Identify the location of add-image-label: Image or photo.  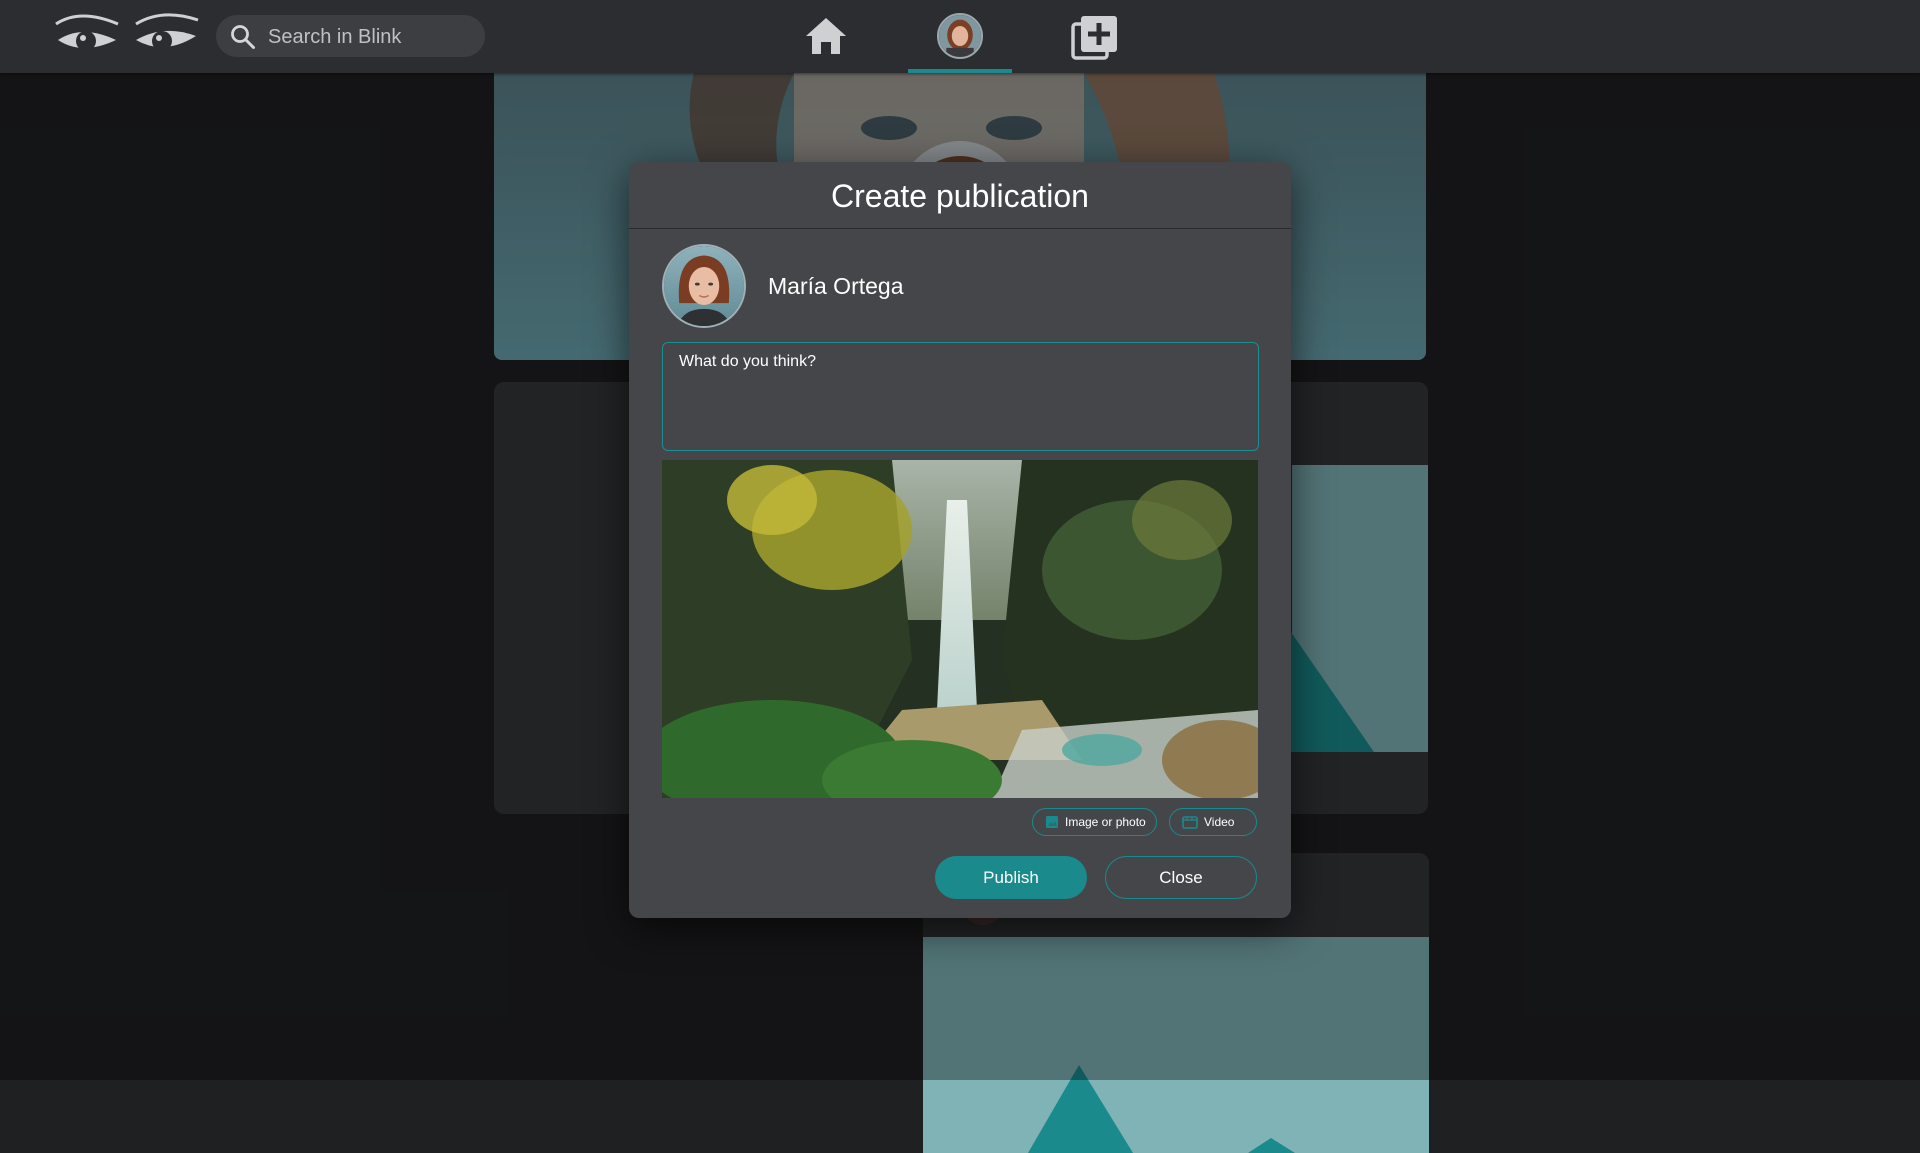
(1105, 822).